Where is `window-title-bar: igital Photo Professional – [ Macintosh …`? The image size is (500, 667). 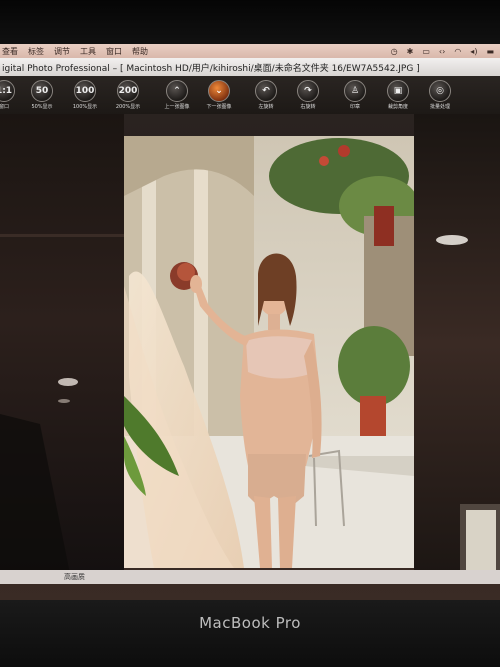 window-title-bar: igital Photo Professional – [ Macintosh … is located at coordinates (250, 67).